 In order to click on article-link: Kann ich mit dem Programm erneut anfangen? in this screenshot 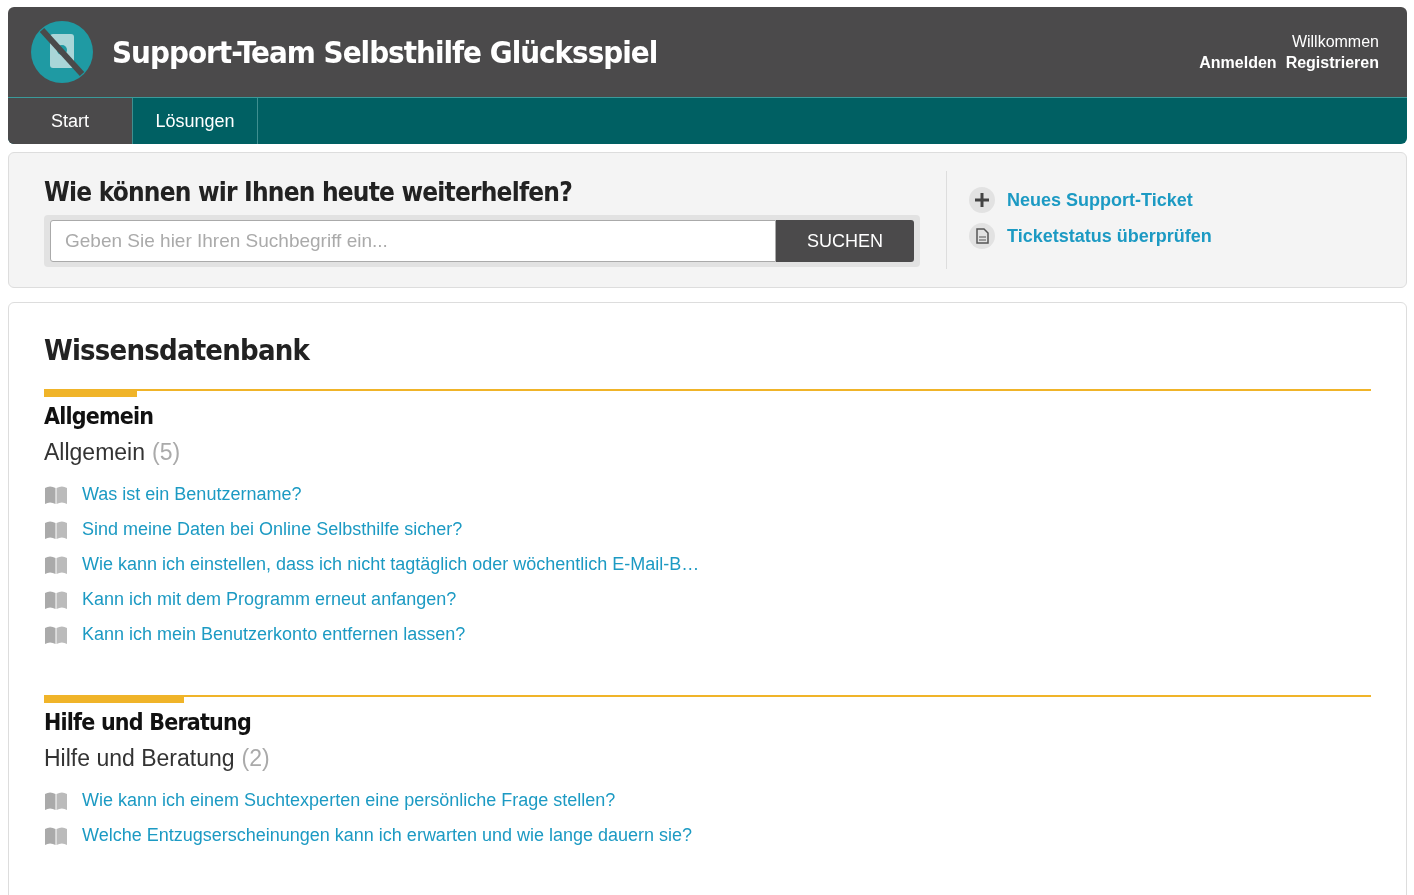, I will do `click(269, 599)`.